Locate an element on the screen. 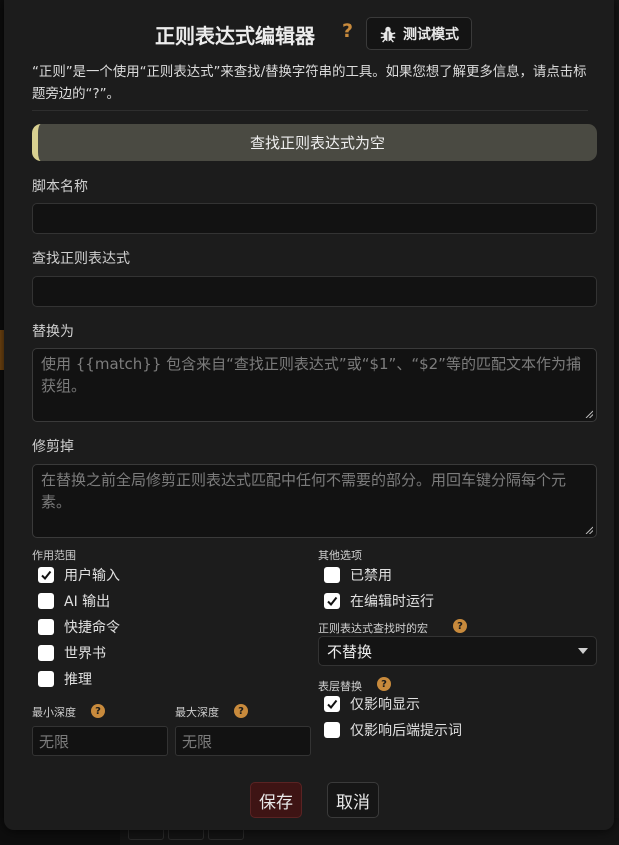  find-regex-input is located at coordinates (314, 291).